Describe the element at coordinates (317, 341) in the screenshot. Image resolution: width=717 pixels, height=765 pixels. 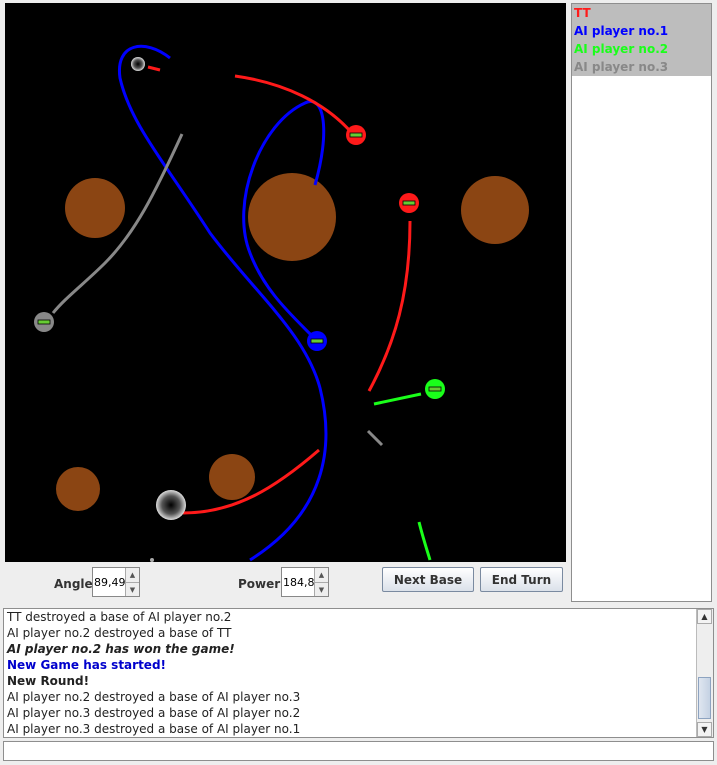
I see `base-blue` at that location.